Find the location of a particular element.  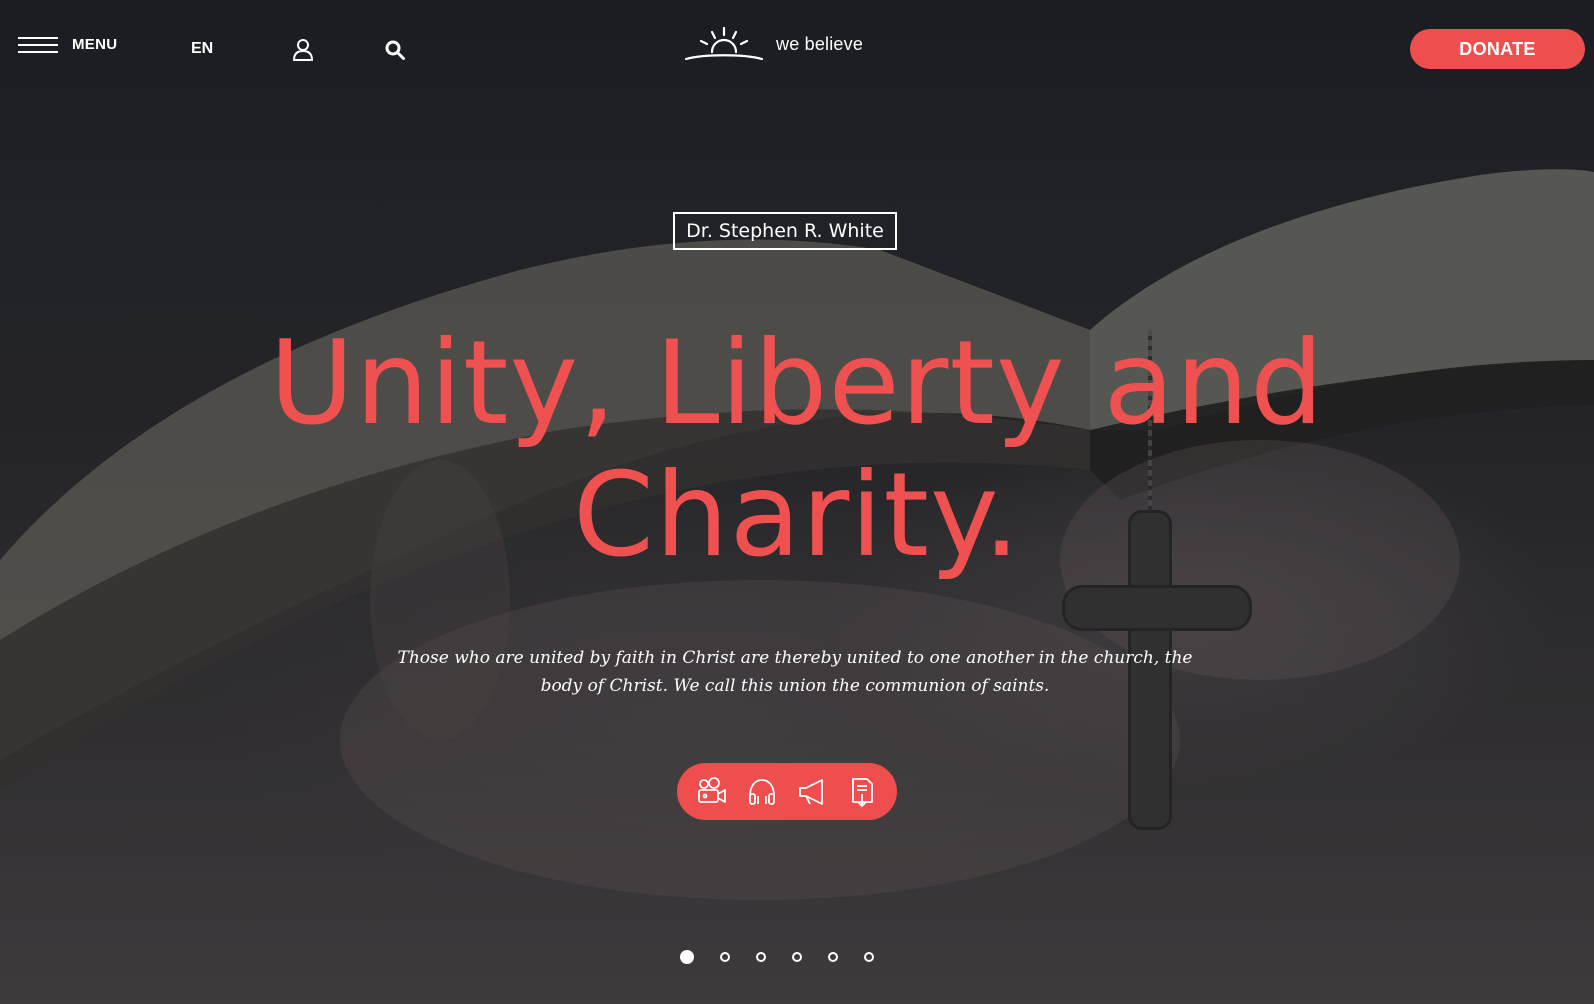

language-selector: EN is located at coordinates (202, 49).